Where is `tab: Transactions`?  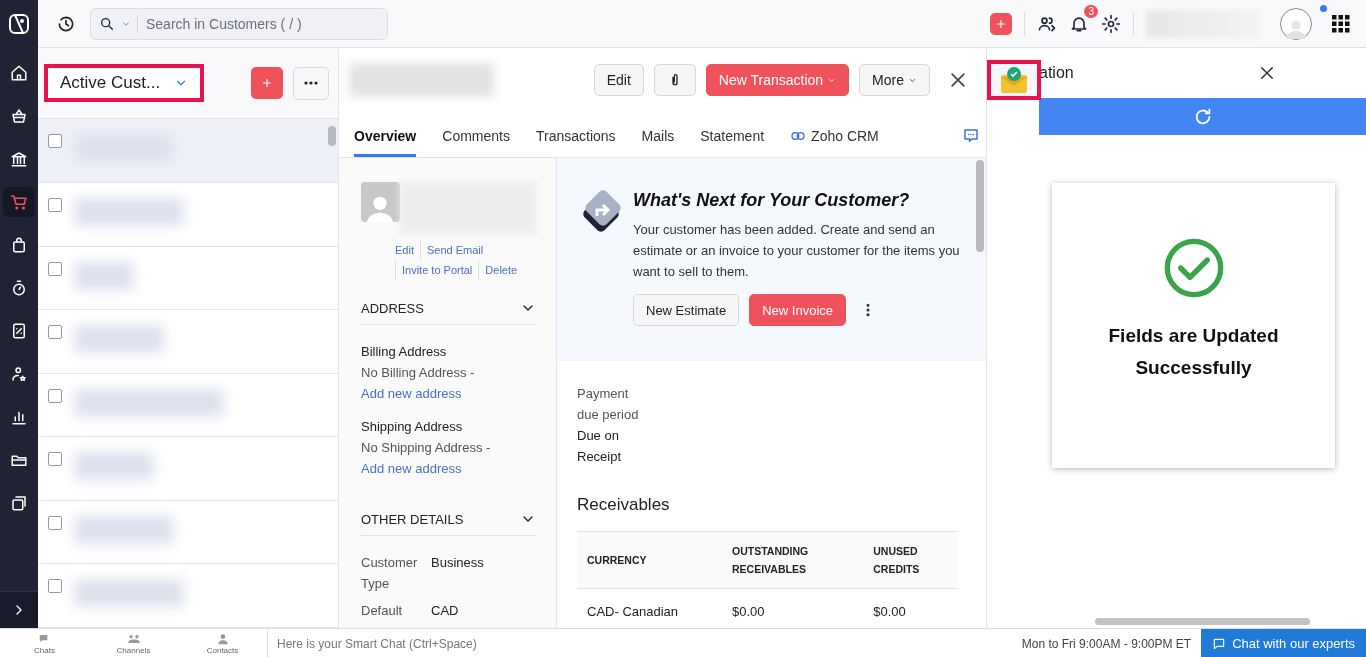 tab: Transactions is located at coordinates (575, 142).